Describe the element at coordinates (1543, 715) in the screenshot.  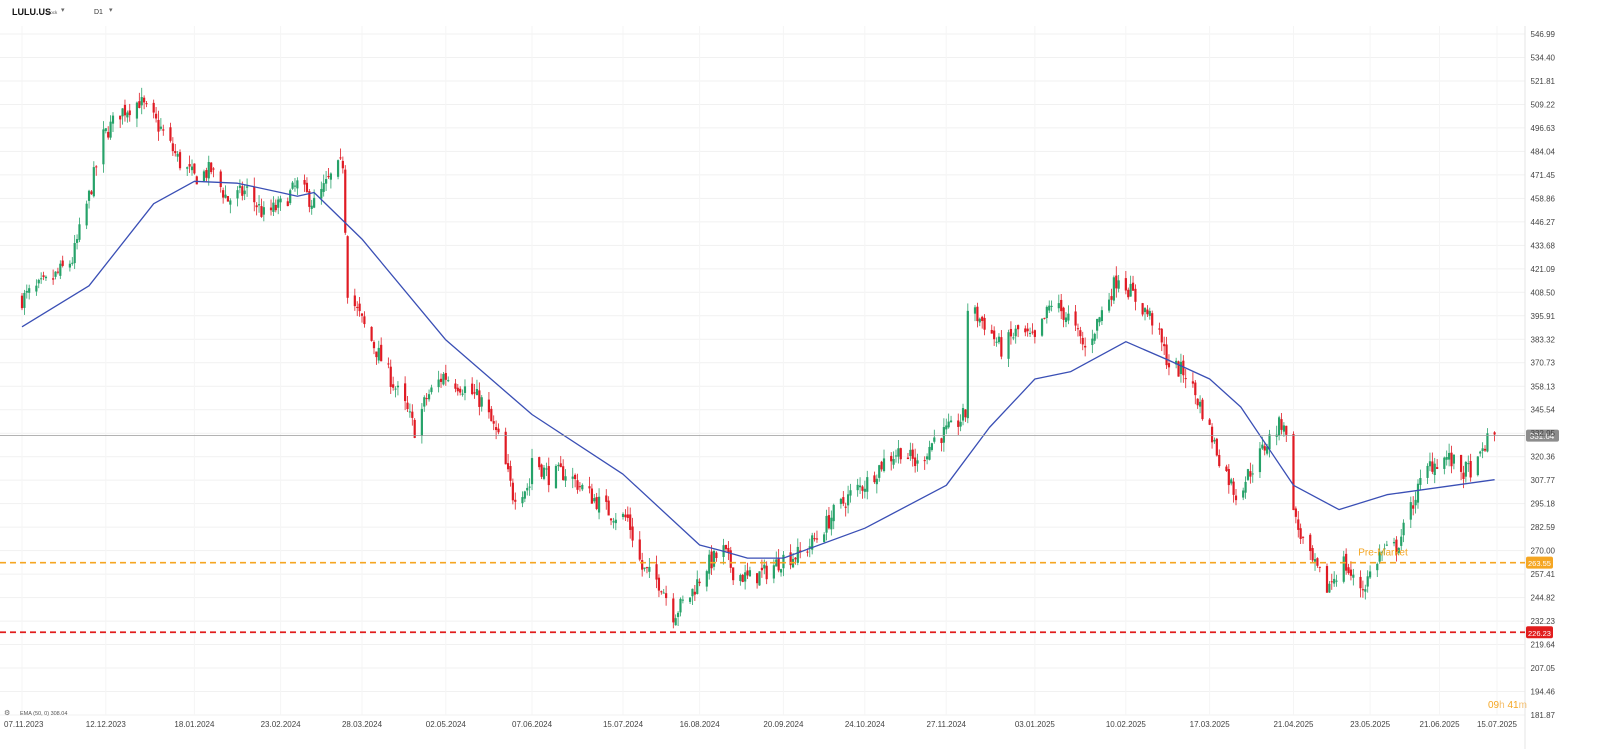
I see `y-tick-label: 181.87` at that location.